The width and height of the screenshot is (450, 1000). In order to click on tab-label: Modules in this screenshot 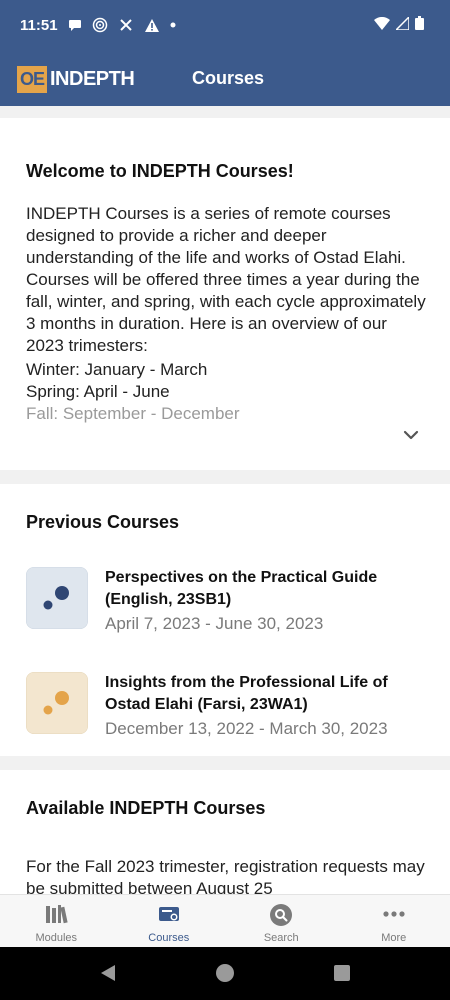, I will do `click(56, 938)`.